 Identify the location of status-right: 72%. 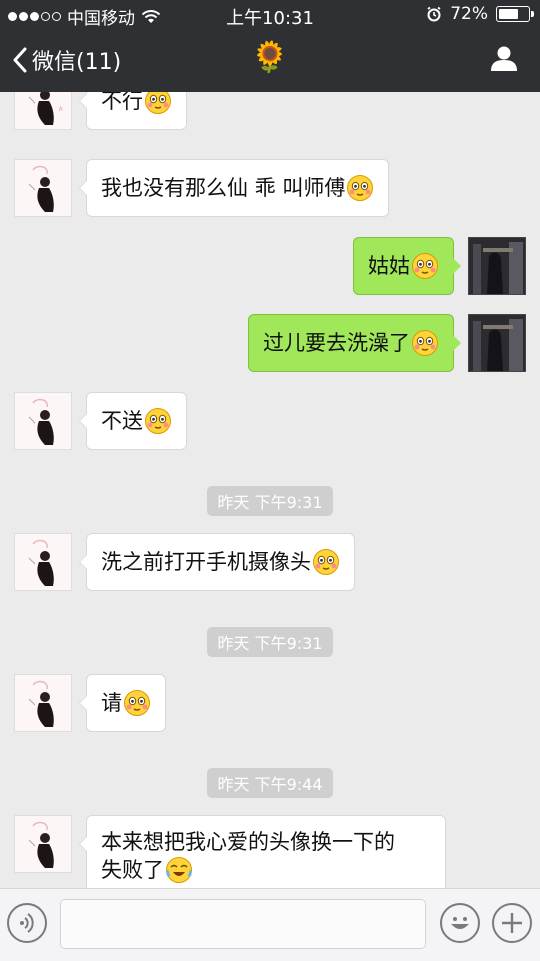
(480, 14).